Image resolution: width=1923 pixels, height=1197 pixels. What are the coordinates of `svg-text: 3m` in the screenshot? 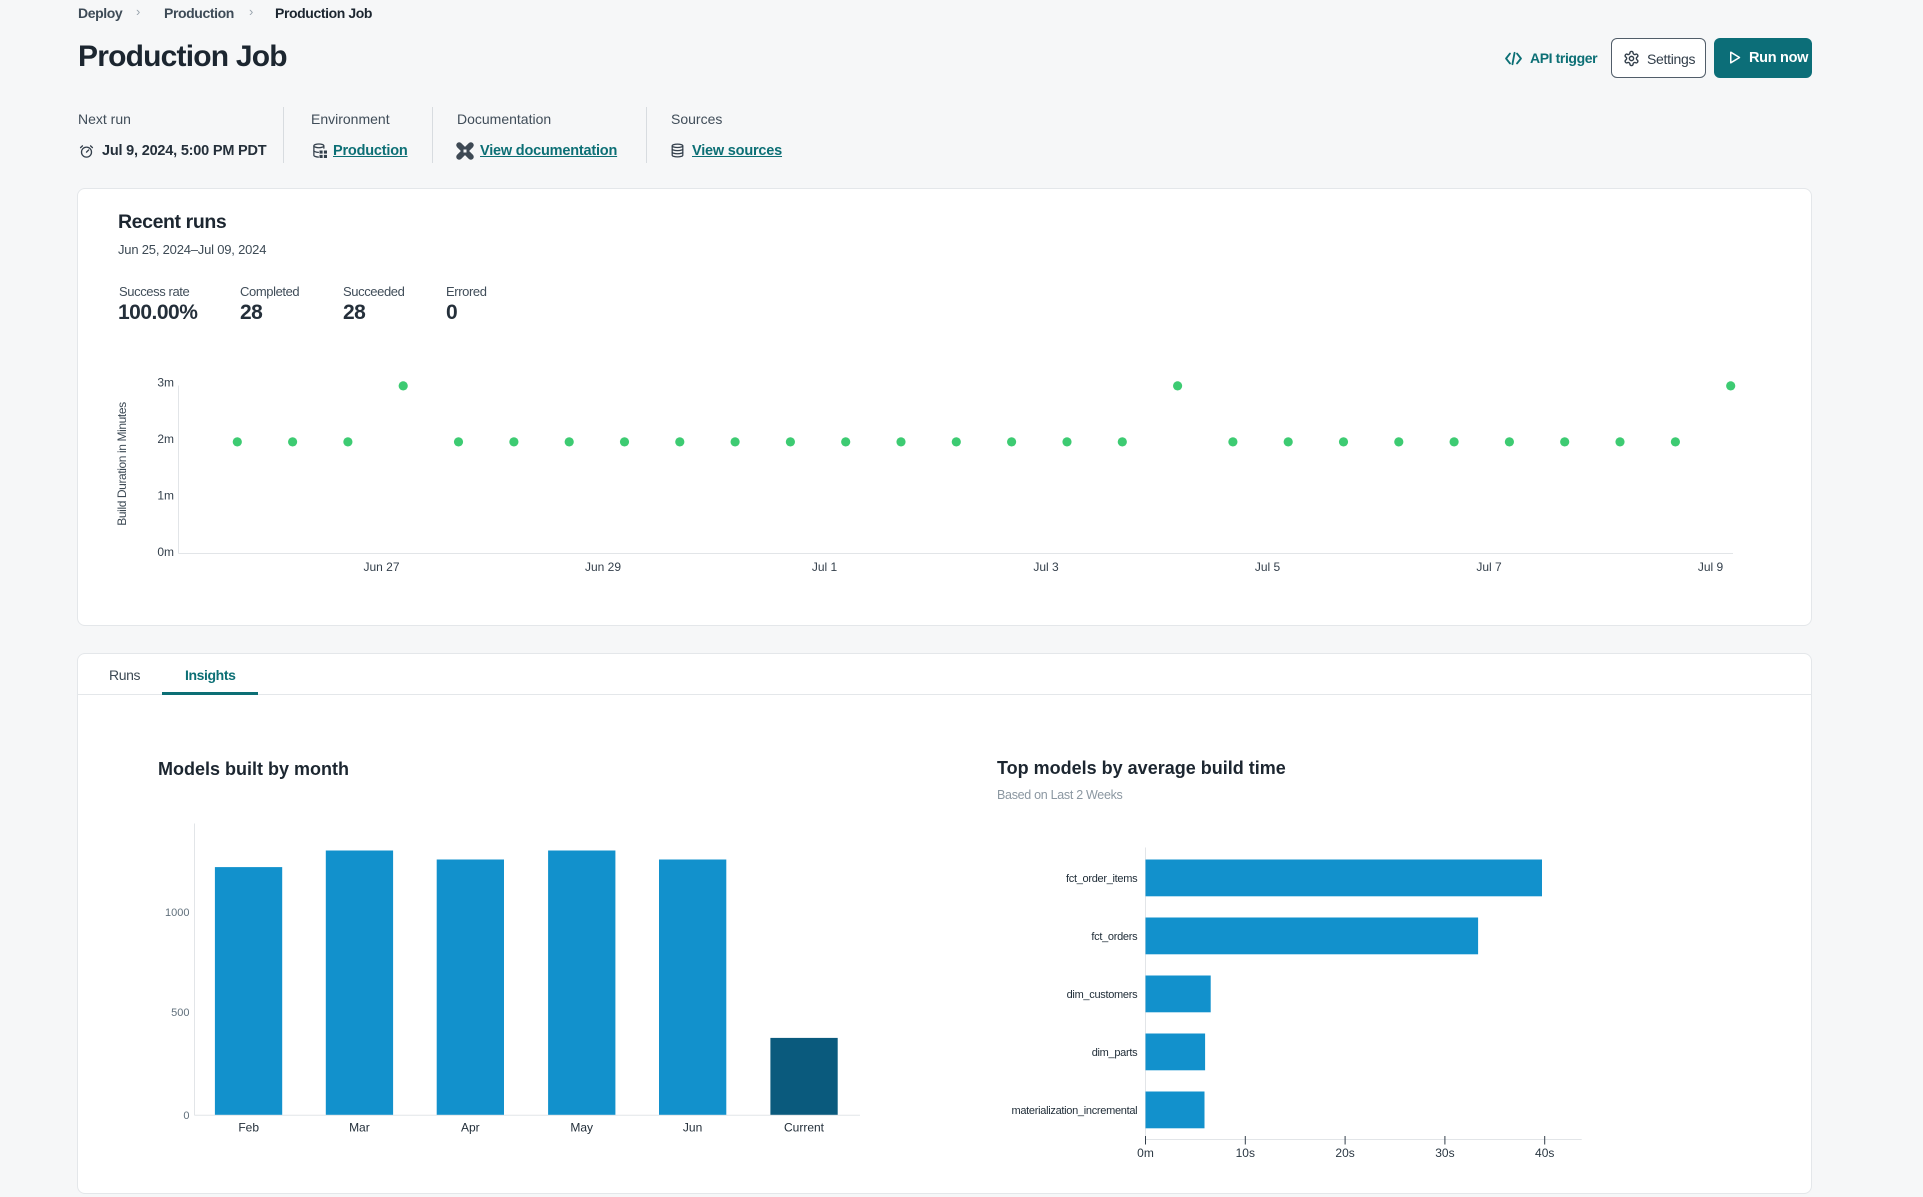 It's located at (165, 382).